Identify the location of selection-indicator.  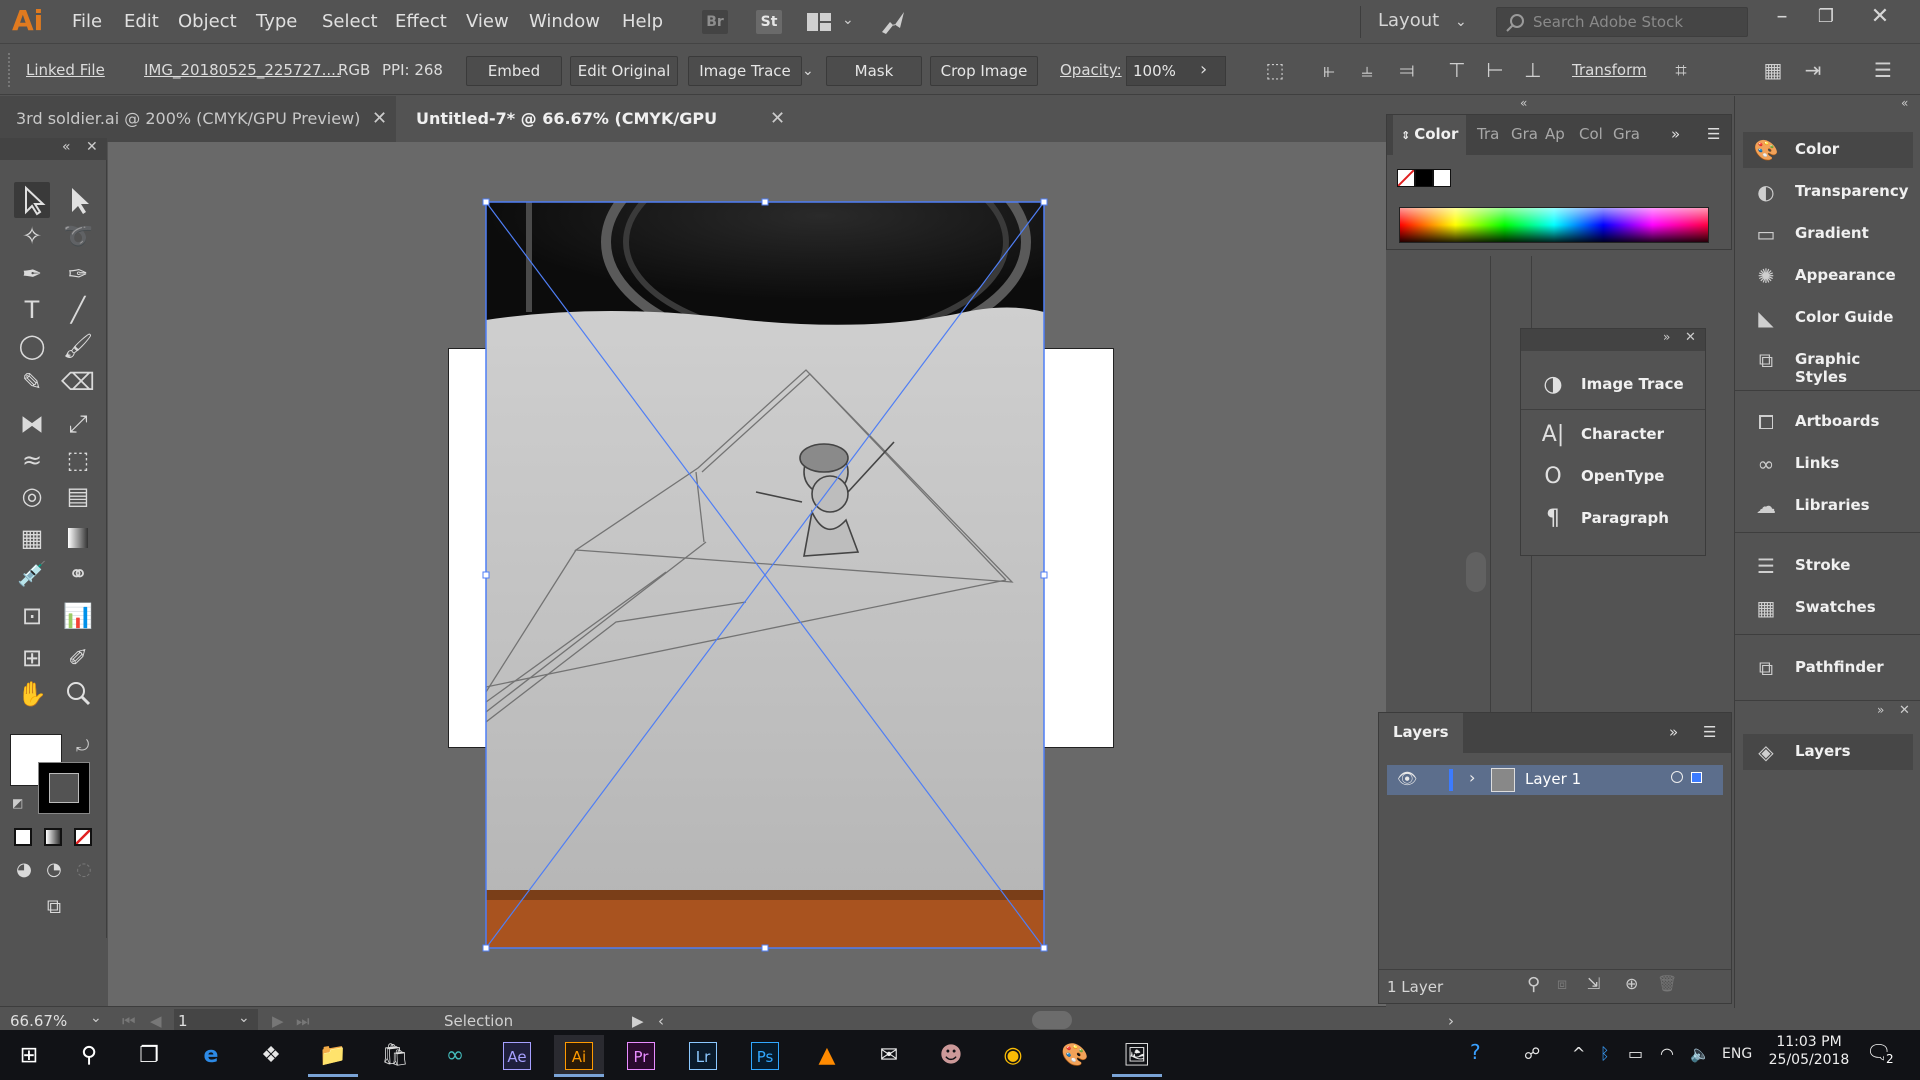
(1696, 777).